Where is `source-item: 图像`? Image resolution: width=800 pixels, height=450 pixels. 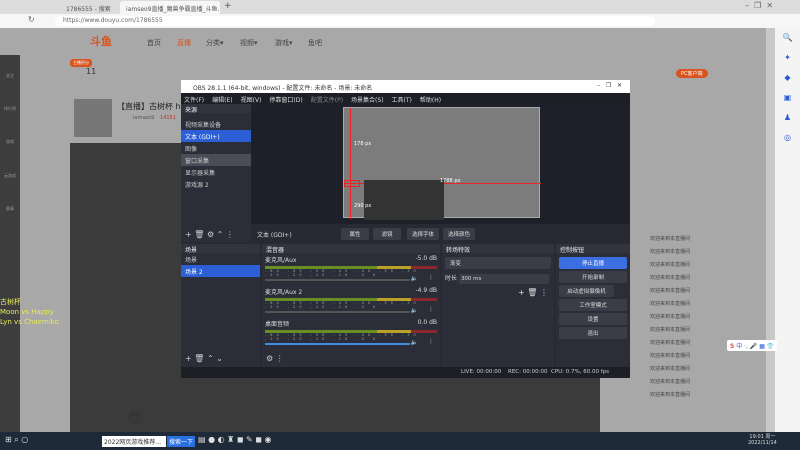
source-item: 图像 is located at coordinates (216, 148).